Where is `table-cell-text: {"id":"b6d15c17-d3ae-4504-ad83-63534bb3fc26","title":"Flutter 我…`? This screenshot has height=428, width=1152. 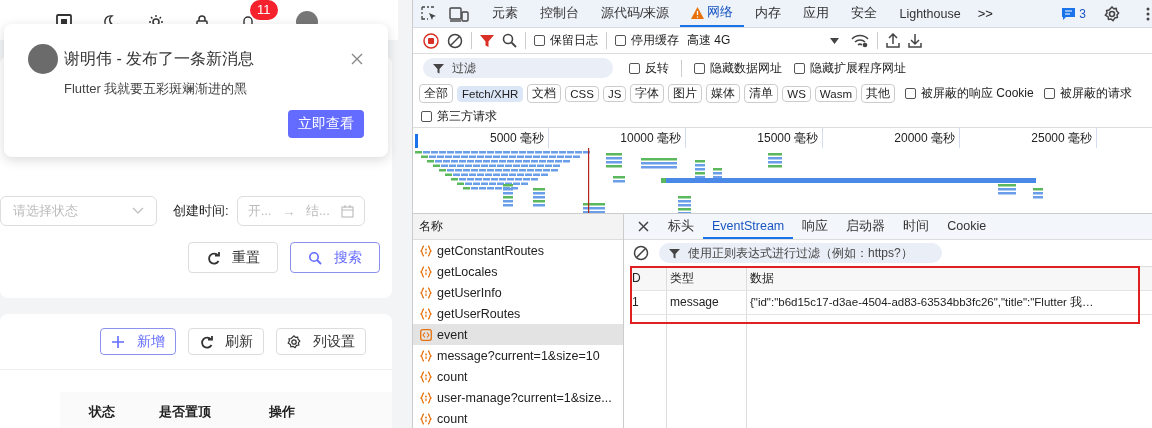 table-cell-text: {"id":"b6d15c17-d3ae-4504-ad83-63534bb3fc26","title":"Flutter 我… is located at coordinates (922, 302).